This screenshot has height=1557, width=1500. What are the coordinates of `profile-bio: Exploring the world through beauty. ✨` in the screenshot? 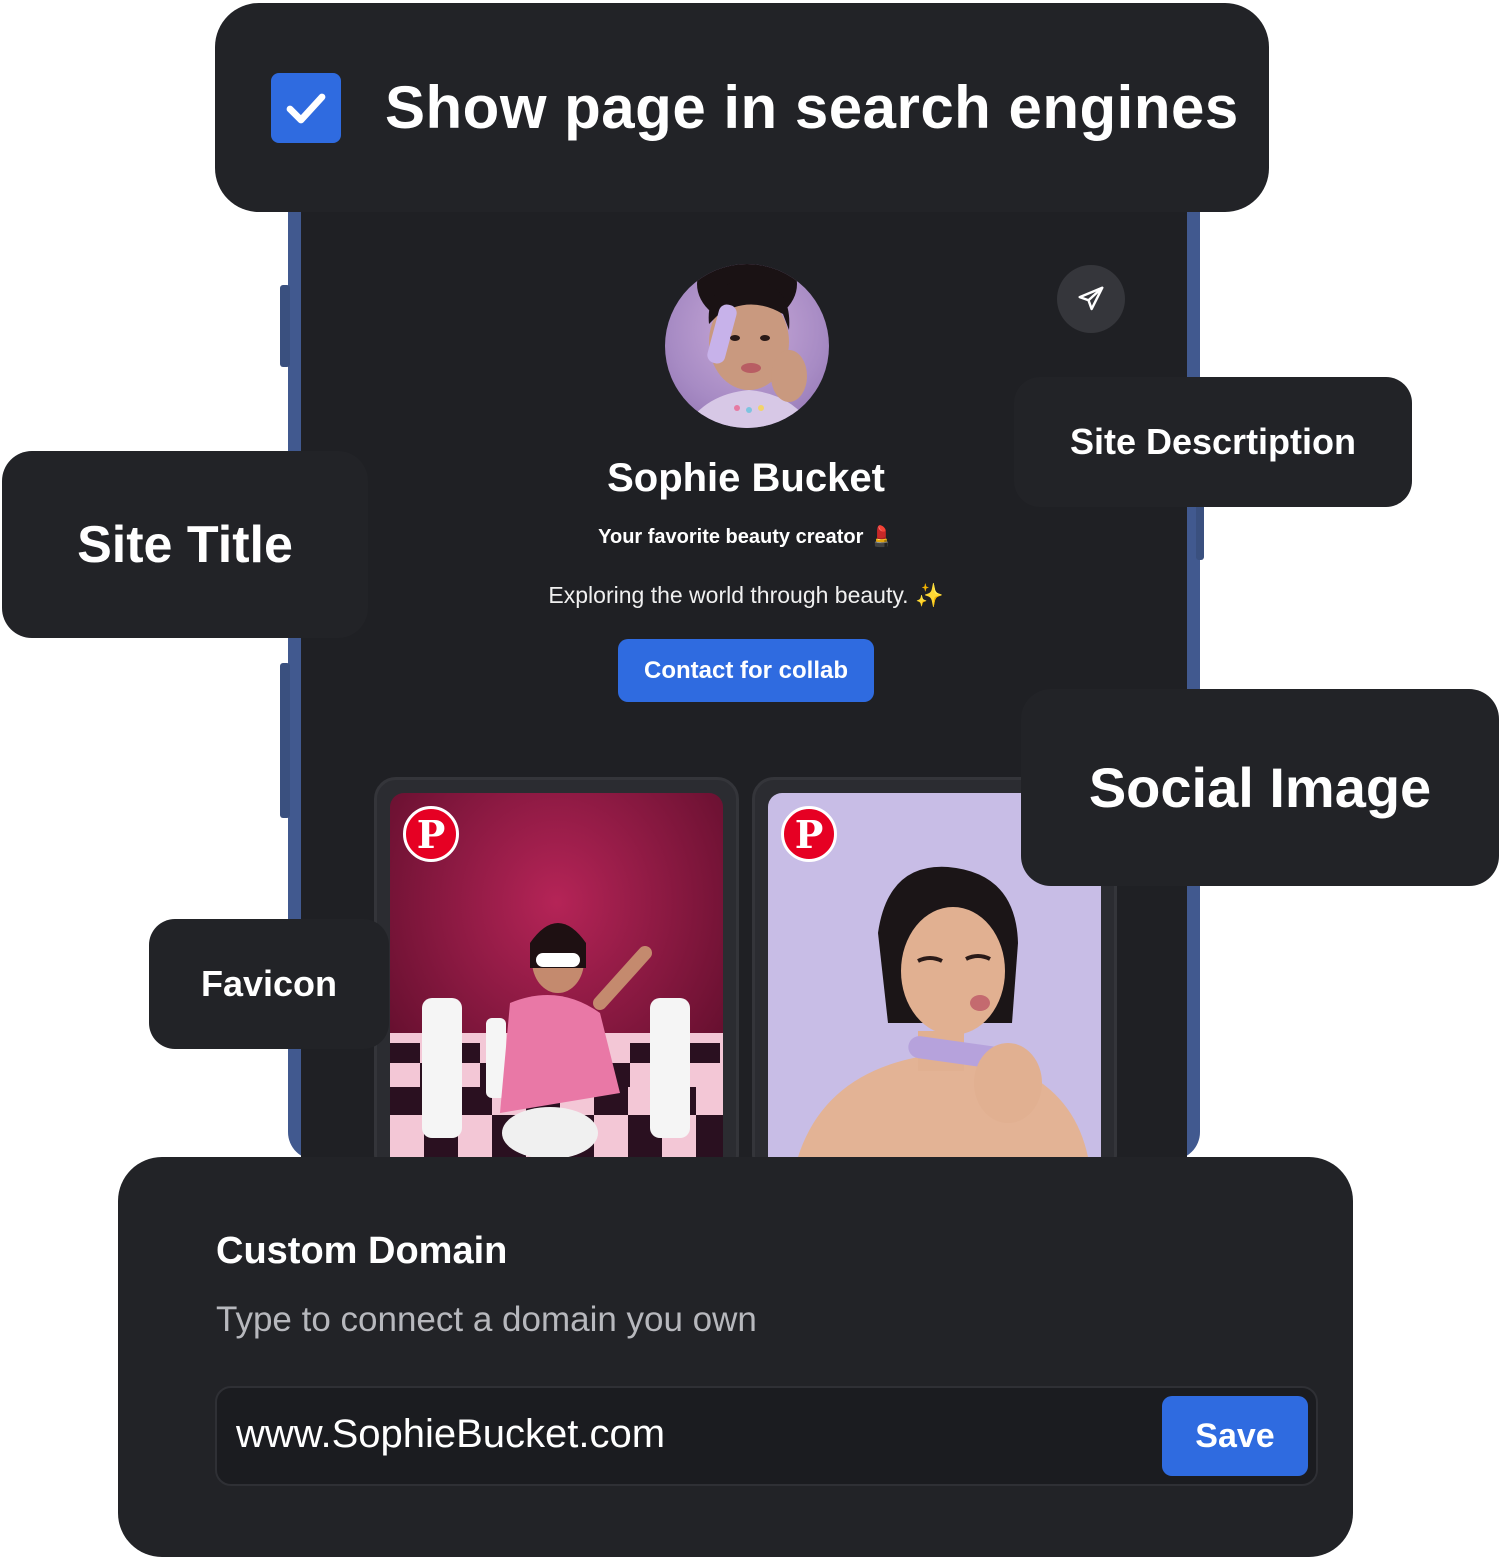 It's located at (746, 595).